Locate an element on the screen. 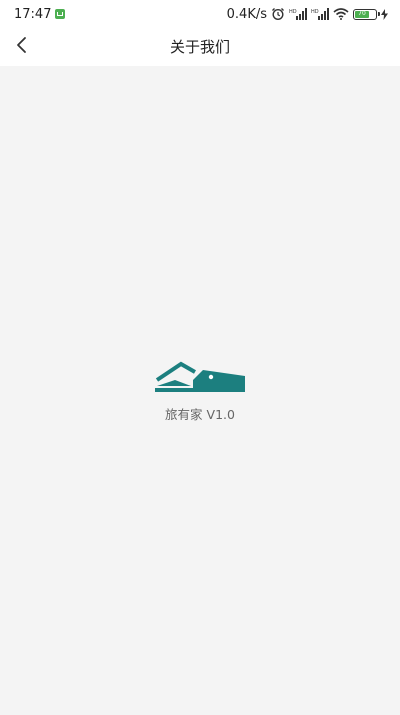 The image size is (400, 715). status-right: 0.4K/s HD HD 70 is located at coordinates (307, 14).